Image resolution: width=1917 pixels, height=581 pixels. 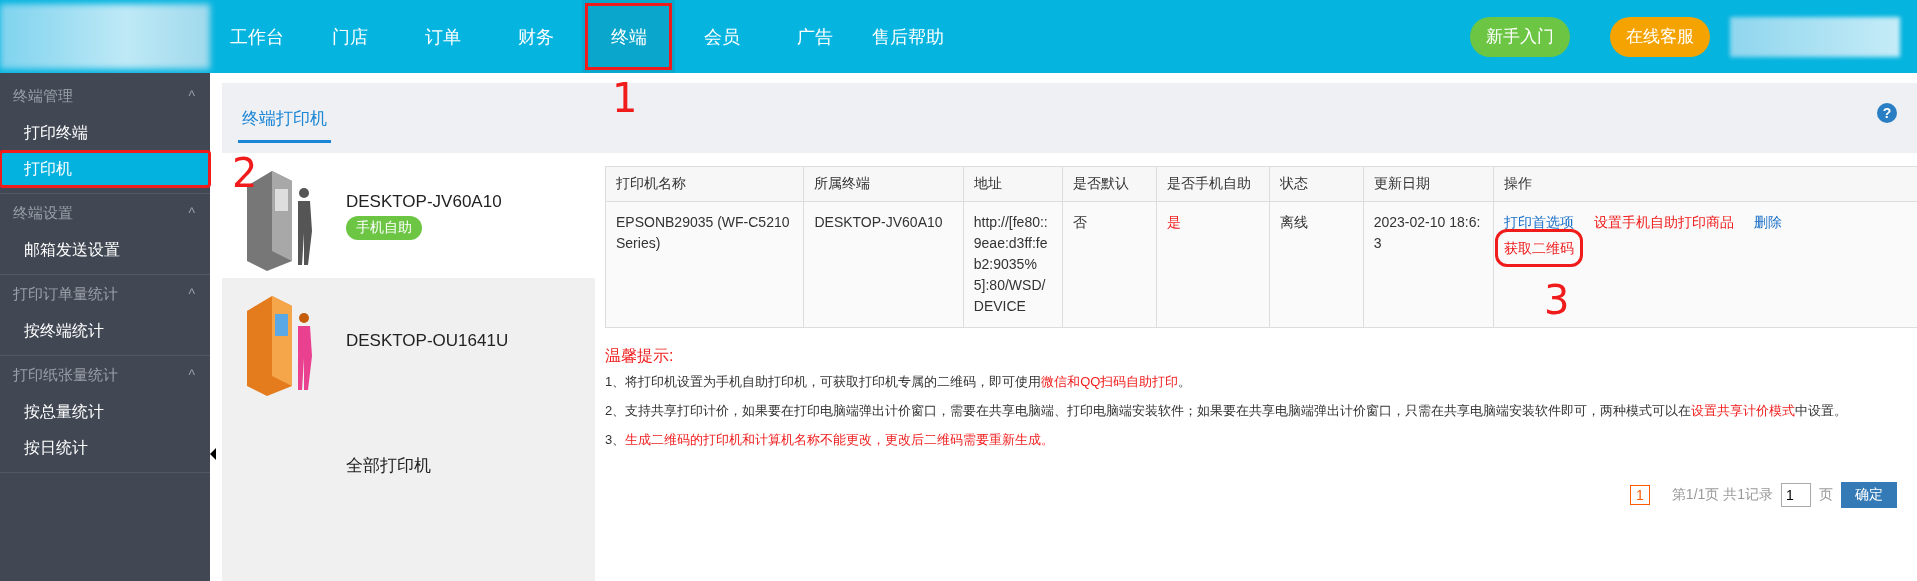 What do you see at coordinates (105, 250) in the screenshot?
I see `sidebar-item: 邮箱发送设置` at bounding box center [105, 250].